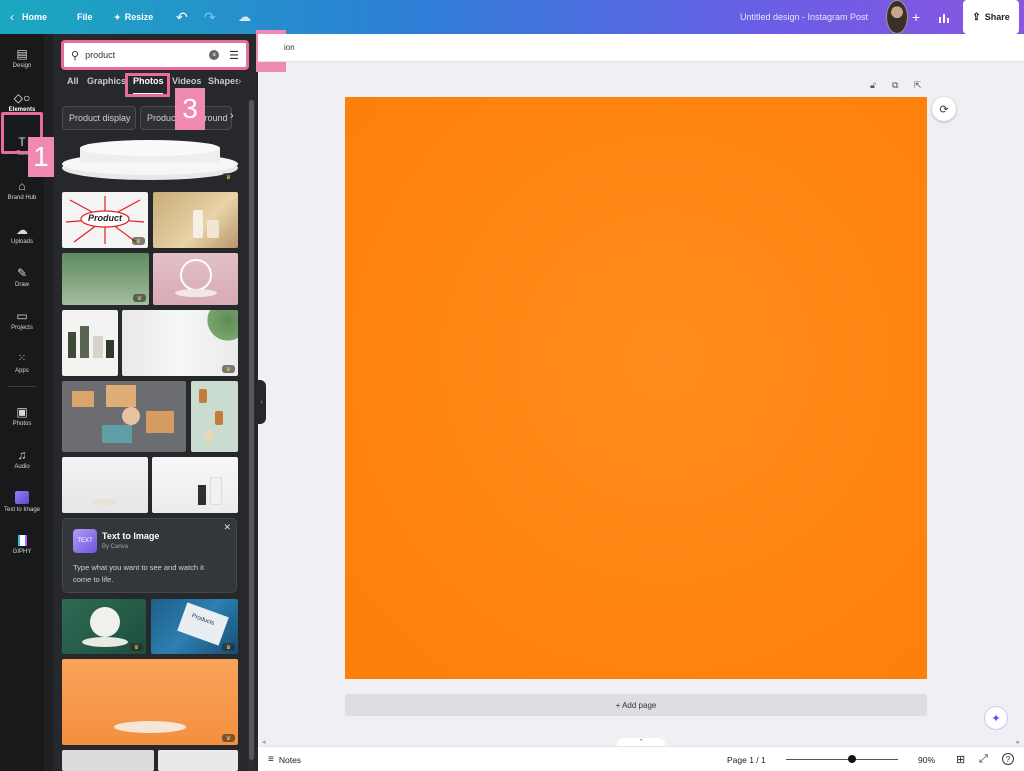 The height and width of the screenshot is (771, 1024). What do you see at coordinates (976, 17) in the screenshot?
I see `share-icon: ⇪` at bounding box center [976, 17].